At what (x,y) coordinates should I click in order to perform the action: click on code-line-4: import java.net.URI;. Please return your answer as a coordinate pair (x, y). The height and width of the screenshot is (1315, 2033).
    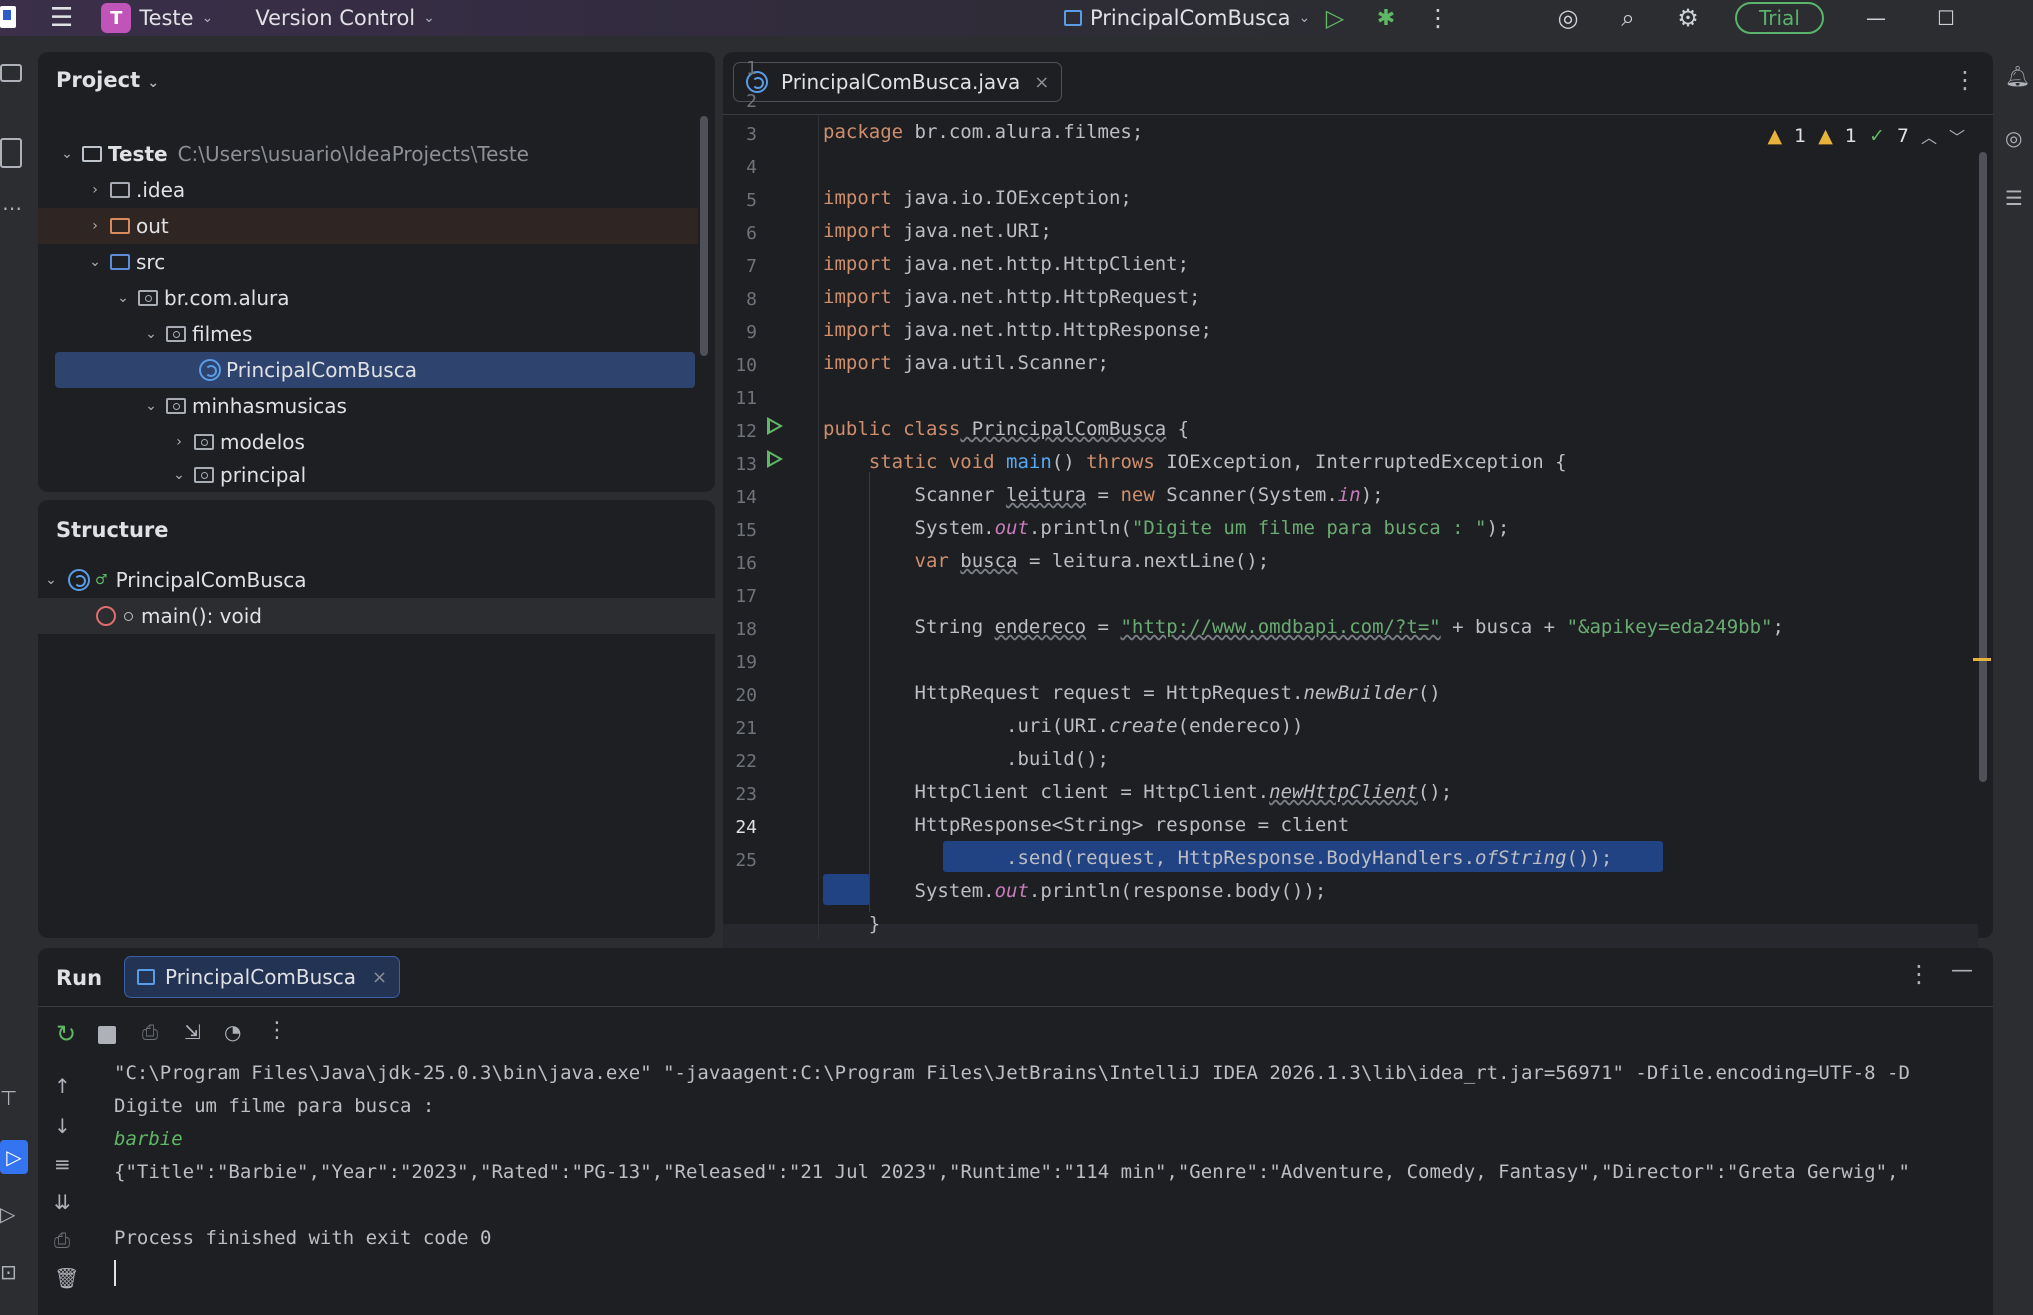
    Looking at the image, I should click on (937, 231).